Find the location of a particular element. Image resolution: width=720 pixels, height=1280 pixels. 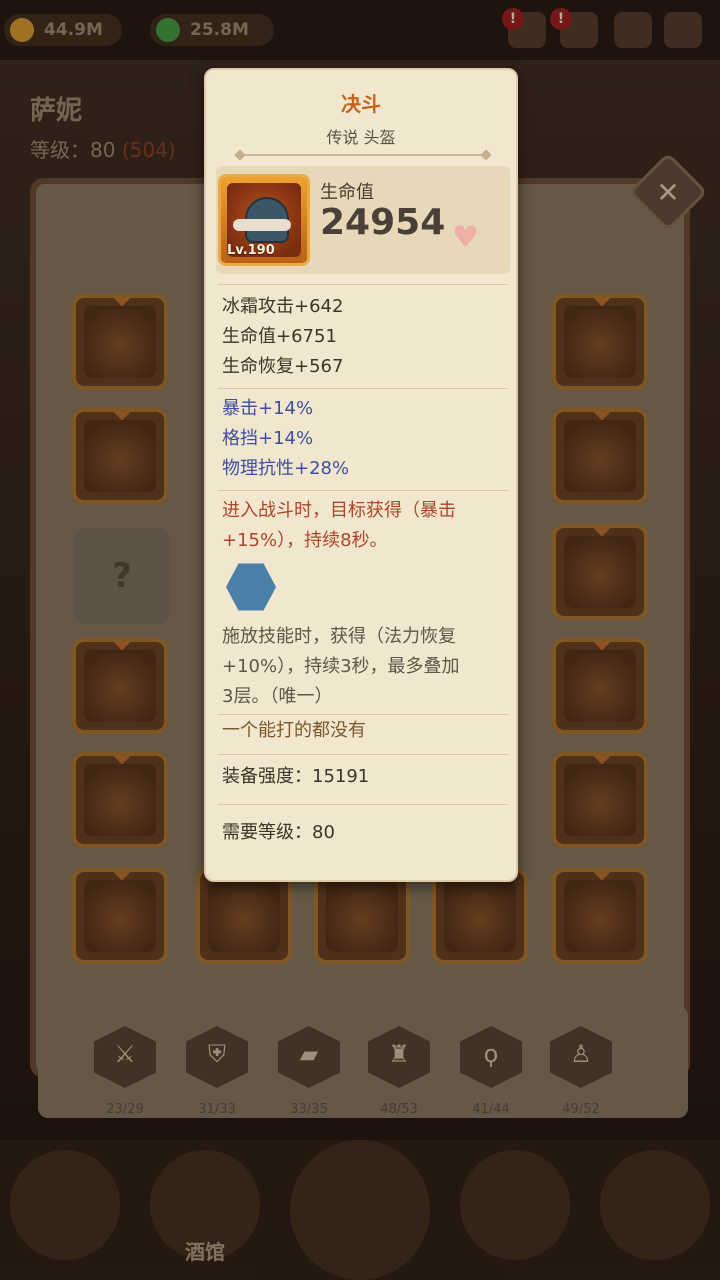

tab-helmet: ♜ 48/53 is located at coordinates (399, 1071).